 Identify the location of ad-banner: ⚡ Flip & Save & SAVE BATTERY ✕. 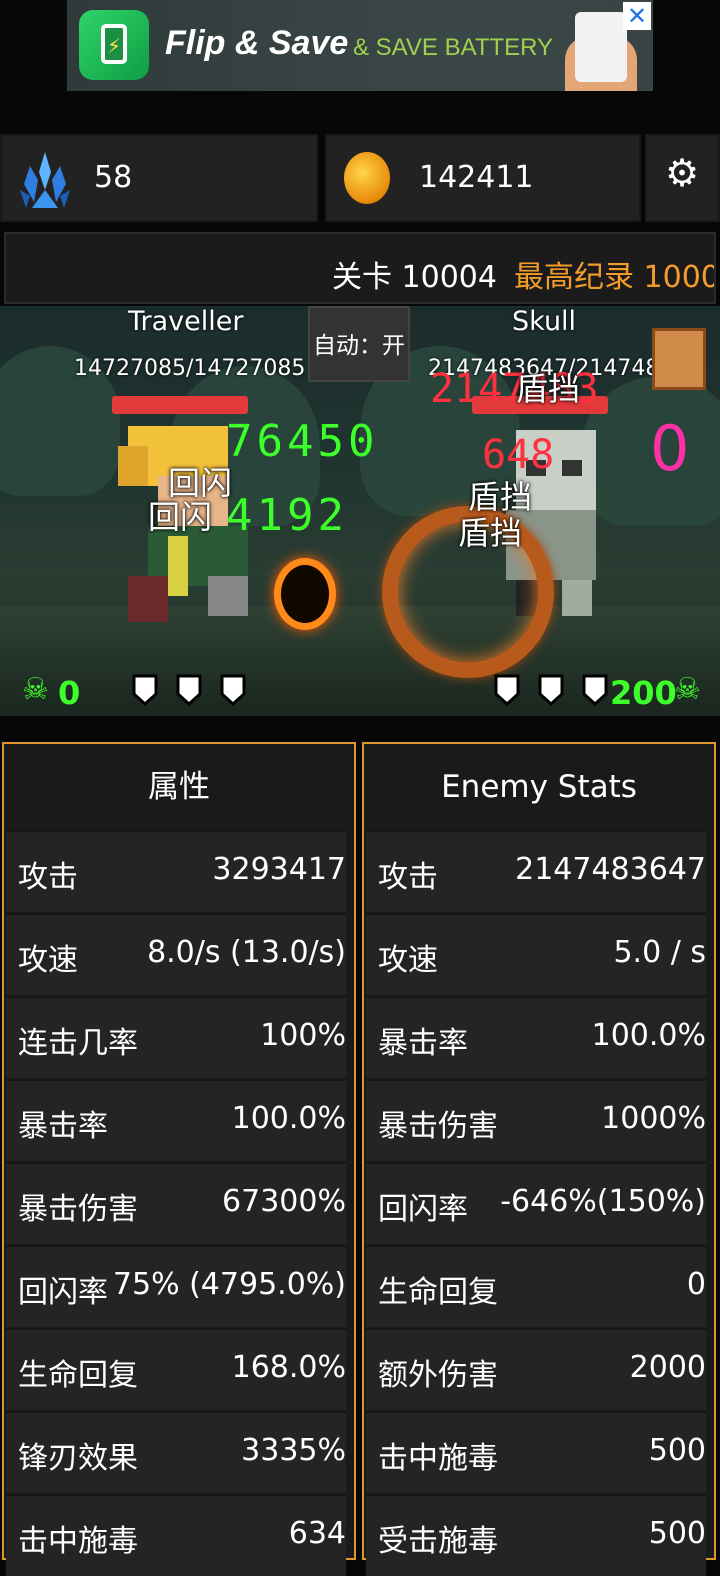
(360, 45).